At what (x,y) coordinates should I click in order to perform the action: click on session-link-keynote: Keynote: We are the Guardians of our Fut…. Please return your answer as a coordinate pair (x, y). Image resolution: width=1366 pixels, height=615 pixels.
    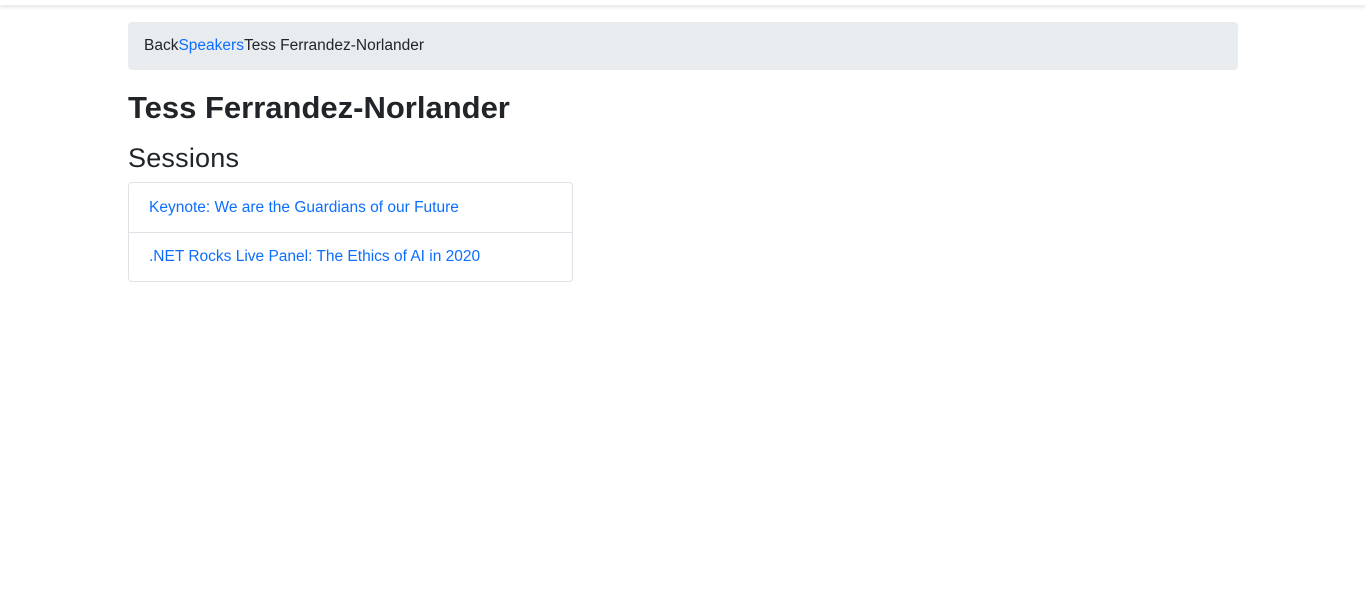
    Looking at the image, I should click on (350, 207).